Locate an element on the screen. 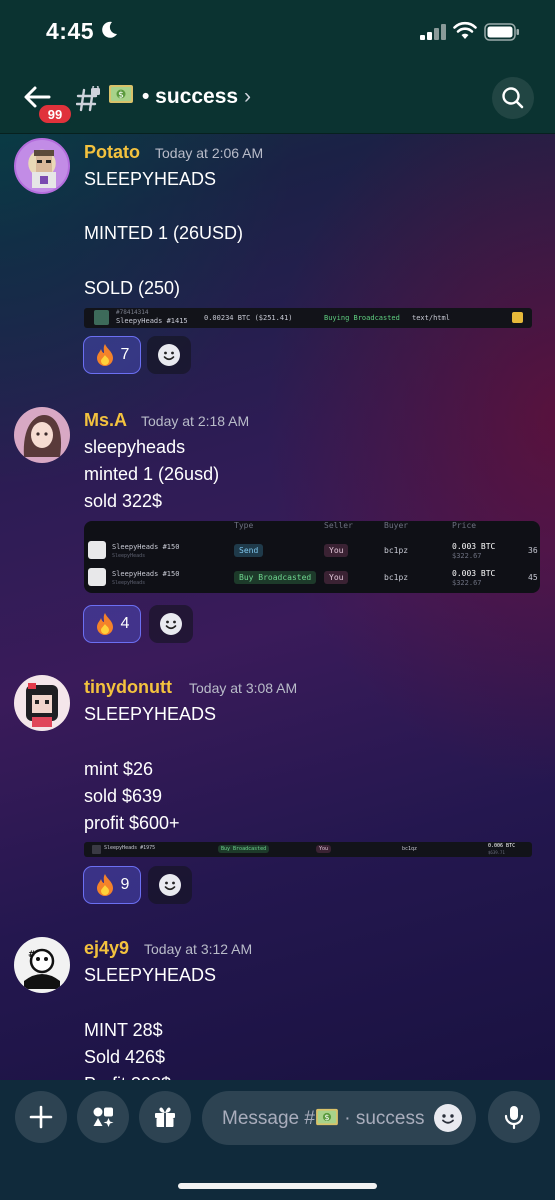 The image size is (555, 1200). type-badge: Send is located at coordinates (249, 550).